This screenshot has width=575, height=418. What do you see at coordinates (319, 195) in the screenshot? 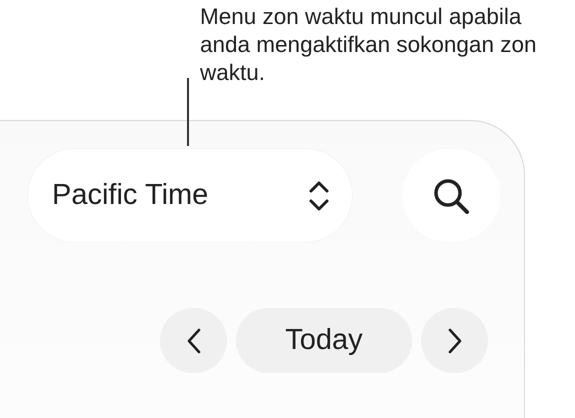
I see `chevron-up-down-icon` at bounding box center [319, 195].